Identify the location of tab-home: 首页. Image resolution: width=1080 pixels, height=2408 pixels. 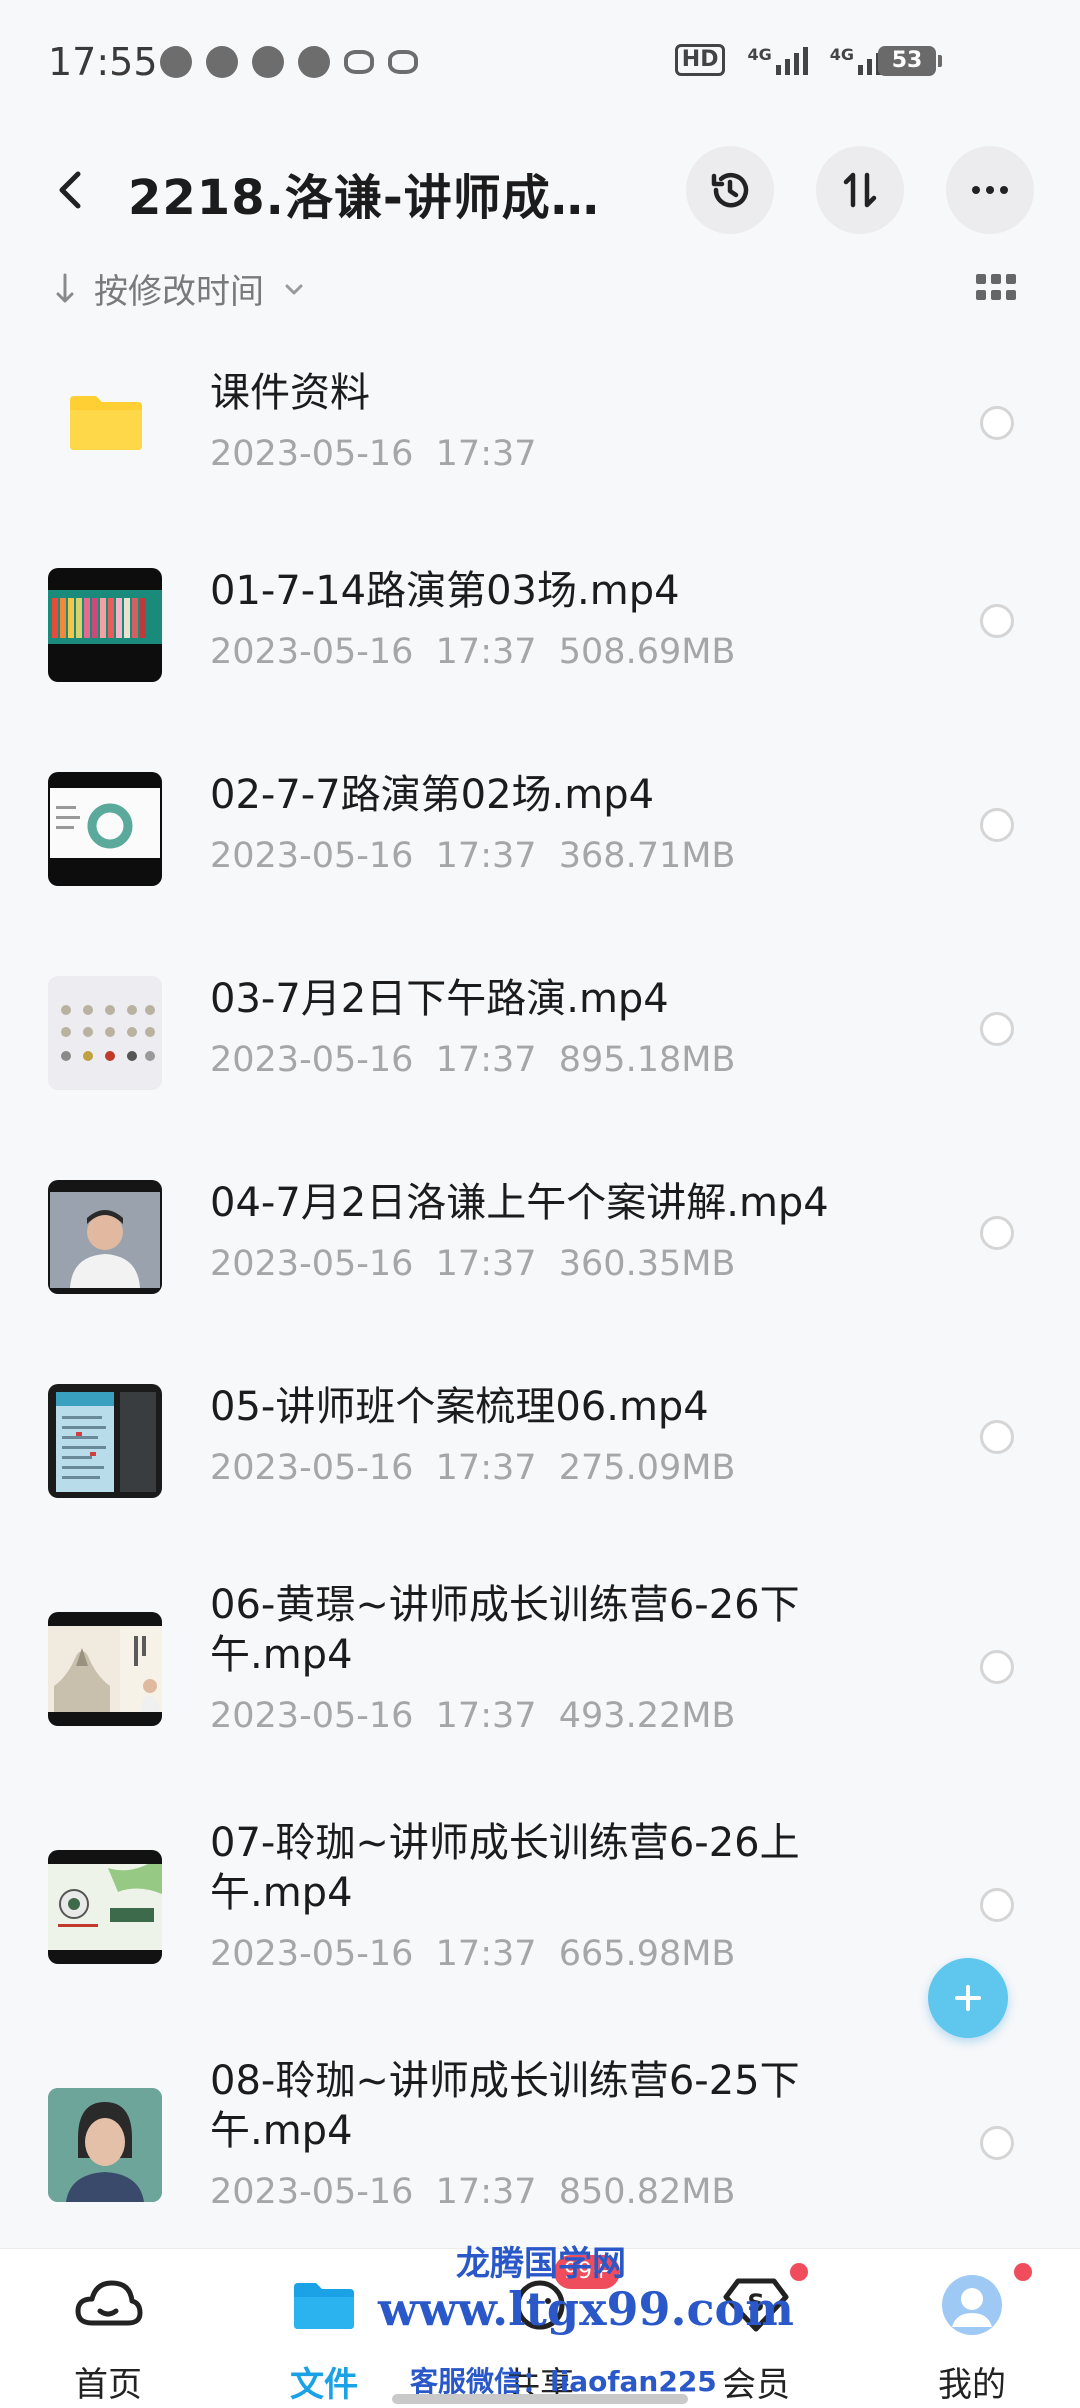
(108, 2328).